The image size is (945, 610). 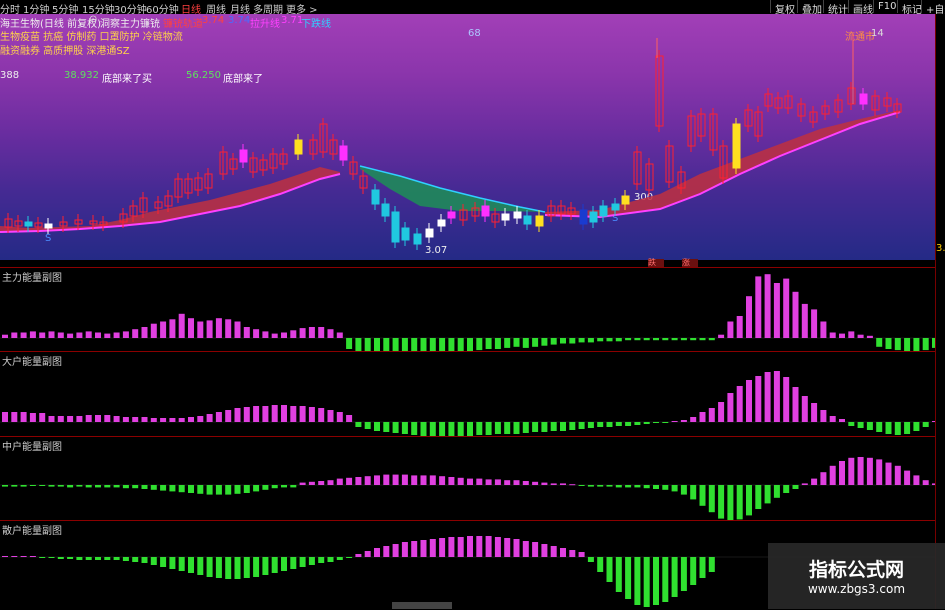 I want to click on add-watchlist-button: +自选, so click(x=933, y=8).